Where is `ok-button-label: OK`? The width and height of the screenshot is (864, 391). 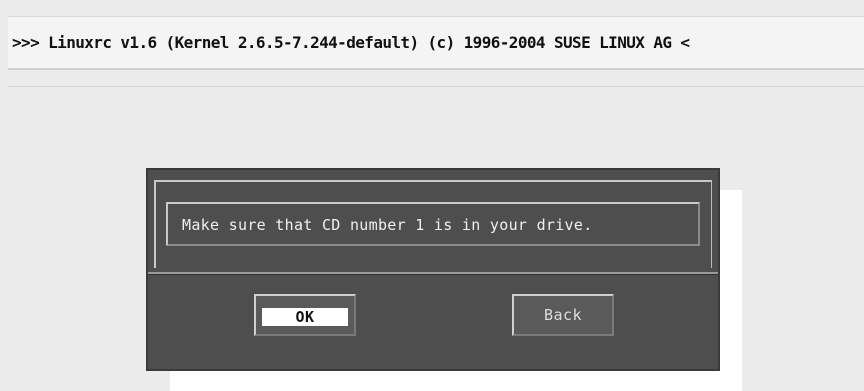
ok-button-label: OK is located at coordinates (305, 317).